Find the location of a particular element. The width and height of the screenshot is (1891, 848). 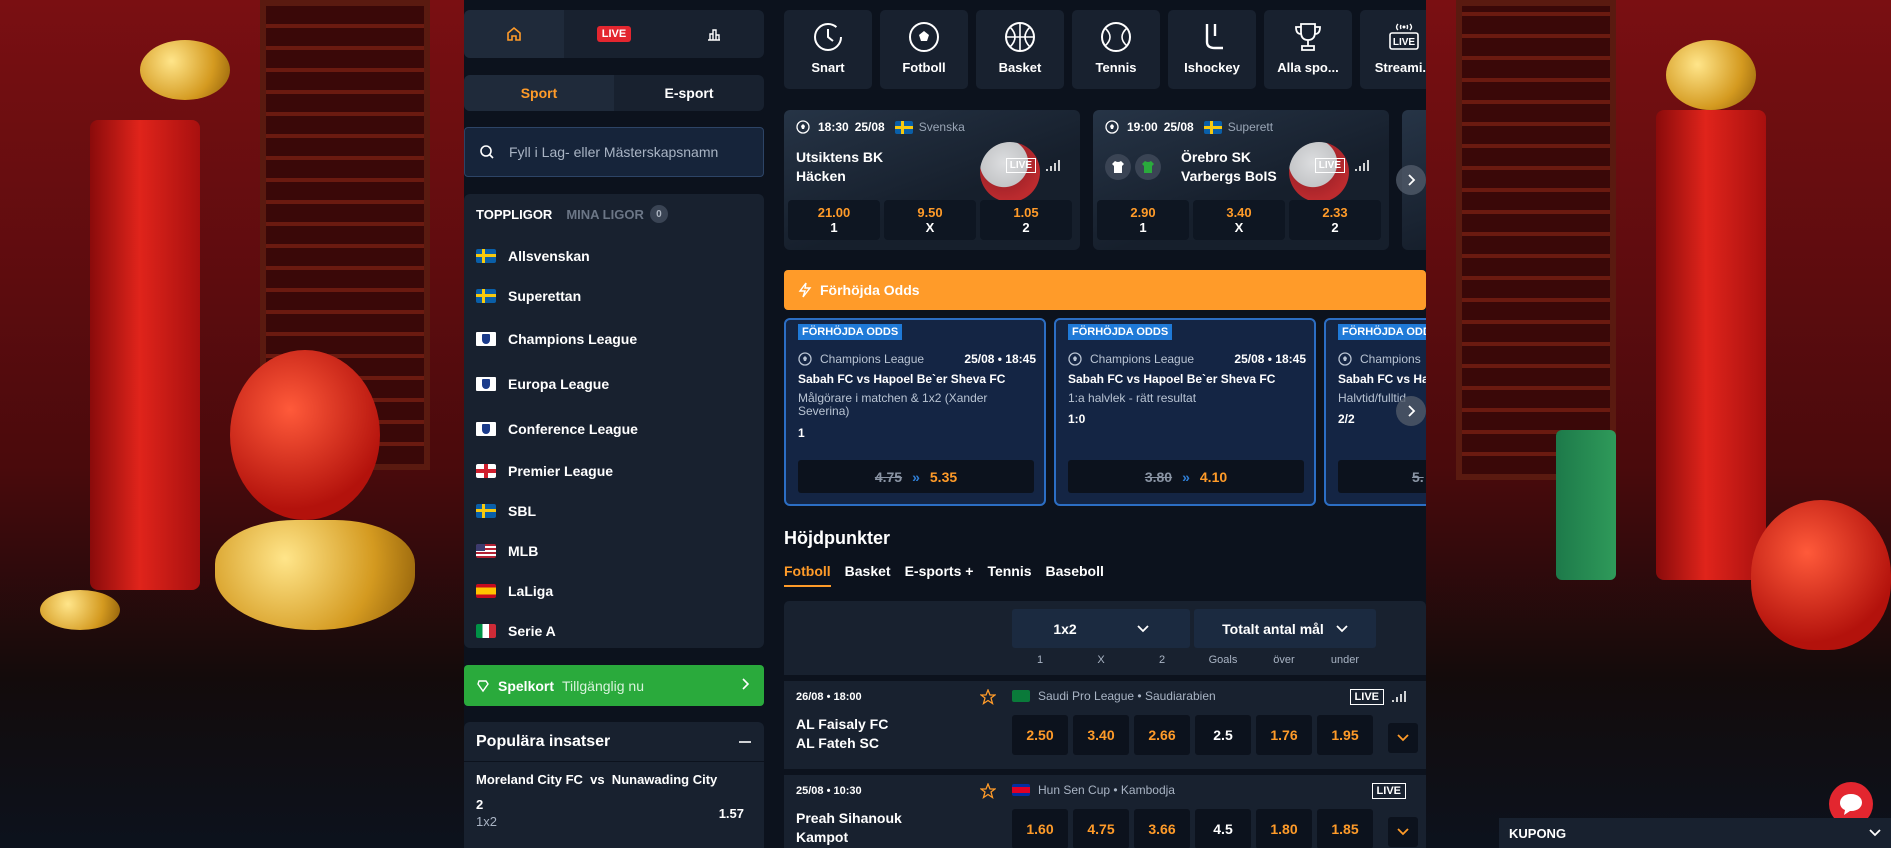

tab-mina-ligor: MINA LIGOR 0 is located at coordinates (617, 214).